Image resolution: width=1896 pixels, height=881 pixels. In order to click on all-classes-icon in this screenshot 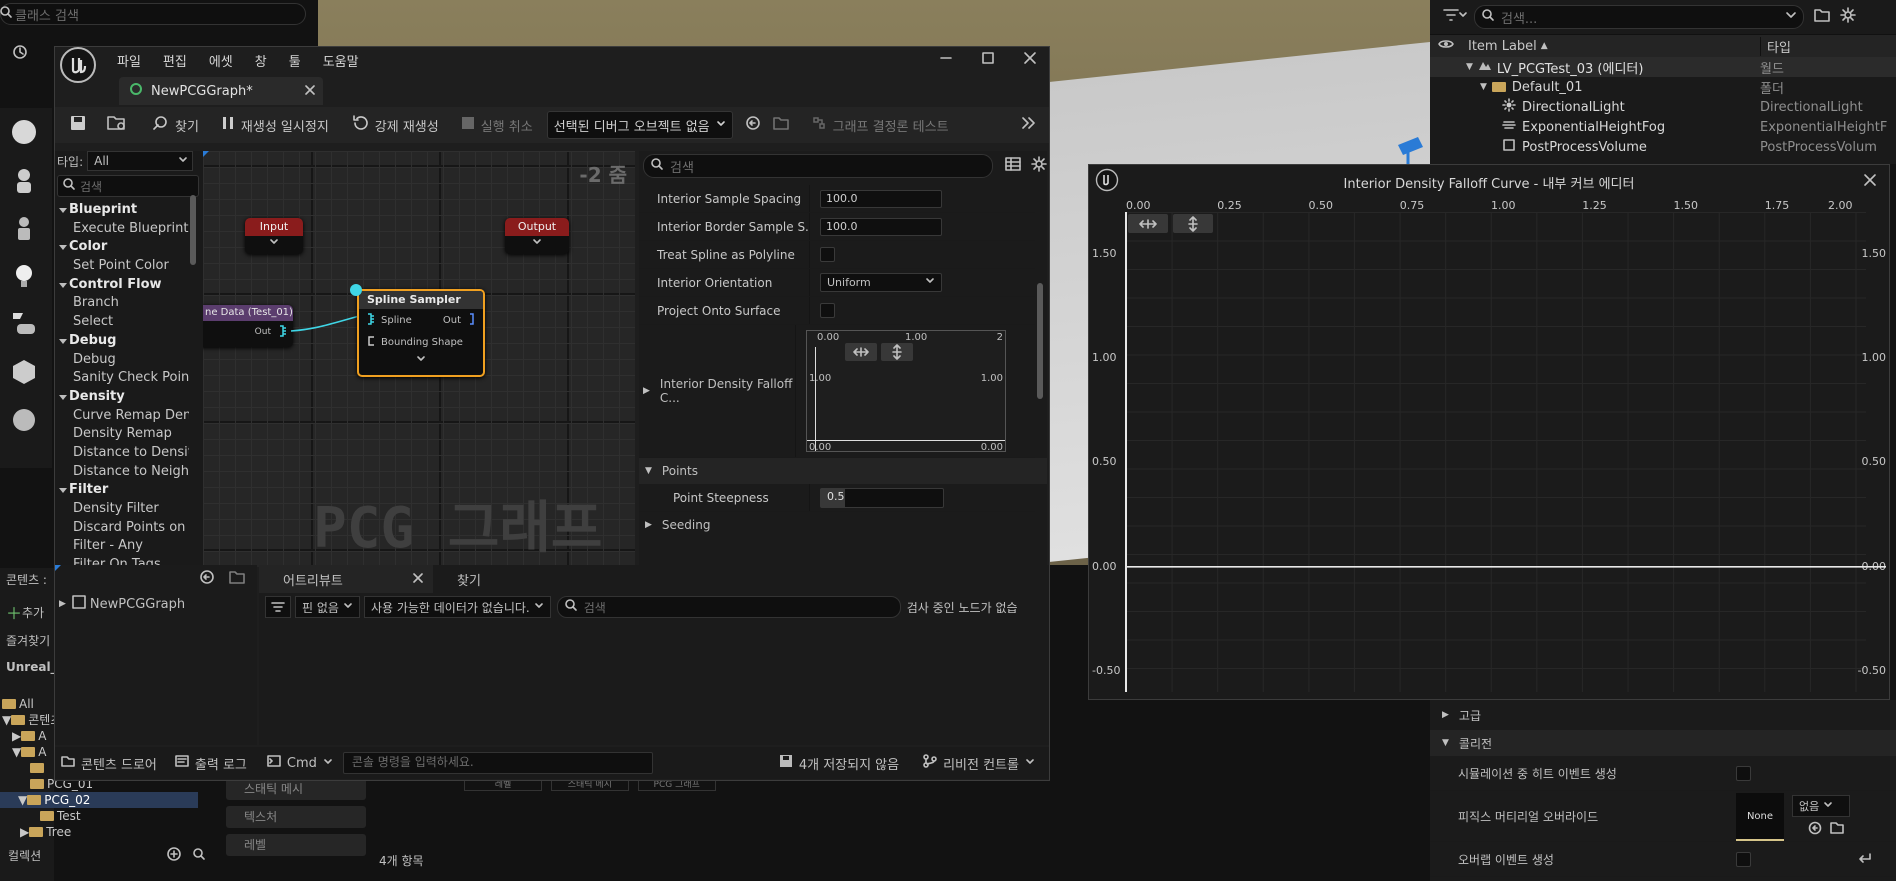, I will do `click(24, 420)`.